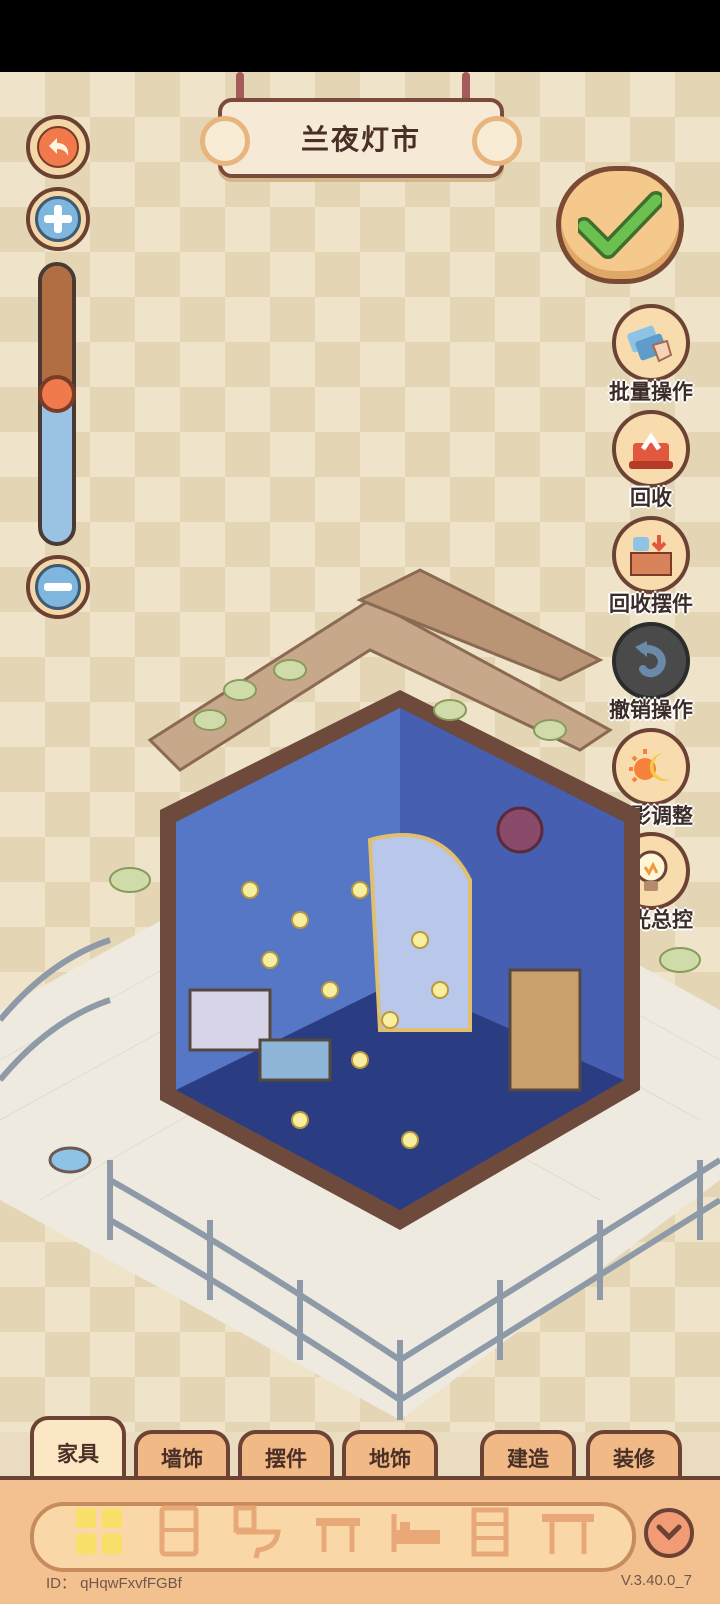  Describe the element at coordinates (100, 1532) in the screenshot. I see `all-grid-icon` at that location.